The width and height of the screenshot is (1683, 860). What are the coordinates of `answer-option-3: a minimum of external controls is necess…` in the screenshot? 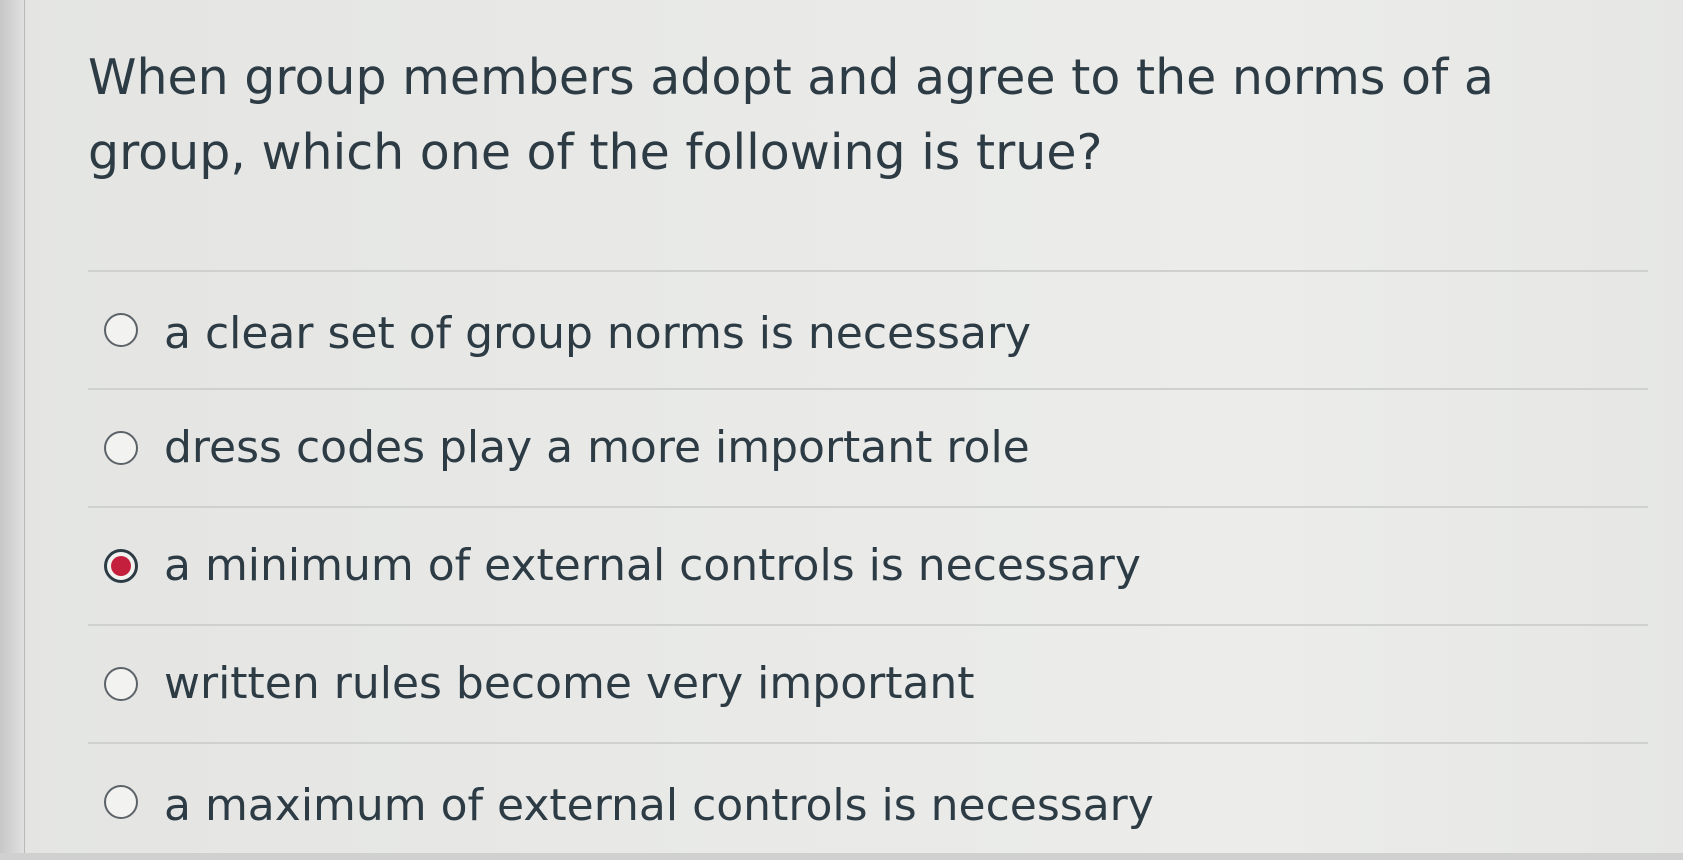 It's located at (868, 566).